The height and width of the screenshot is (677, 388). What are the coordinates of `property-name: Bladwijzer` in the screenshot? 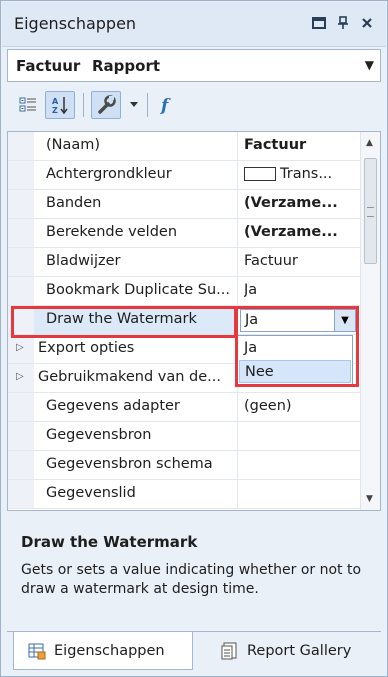 It's located at (83, 261).